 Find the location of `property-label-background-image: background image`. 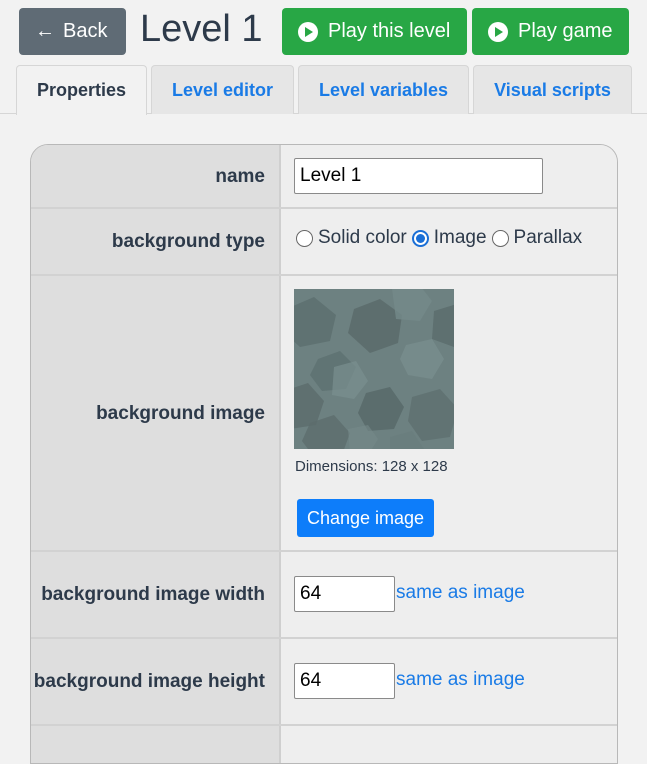

property-label-background-image: background image is located at coordinates (156, 413).